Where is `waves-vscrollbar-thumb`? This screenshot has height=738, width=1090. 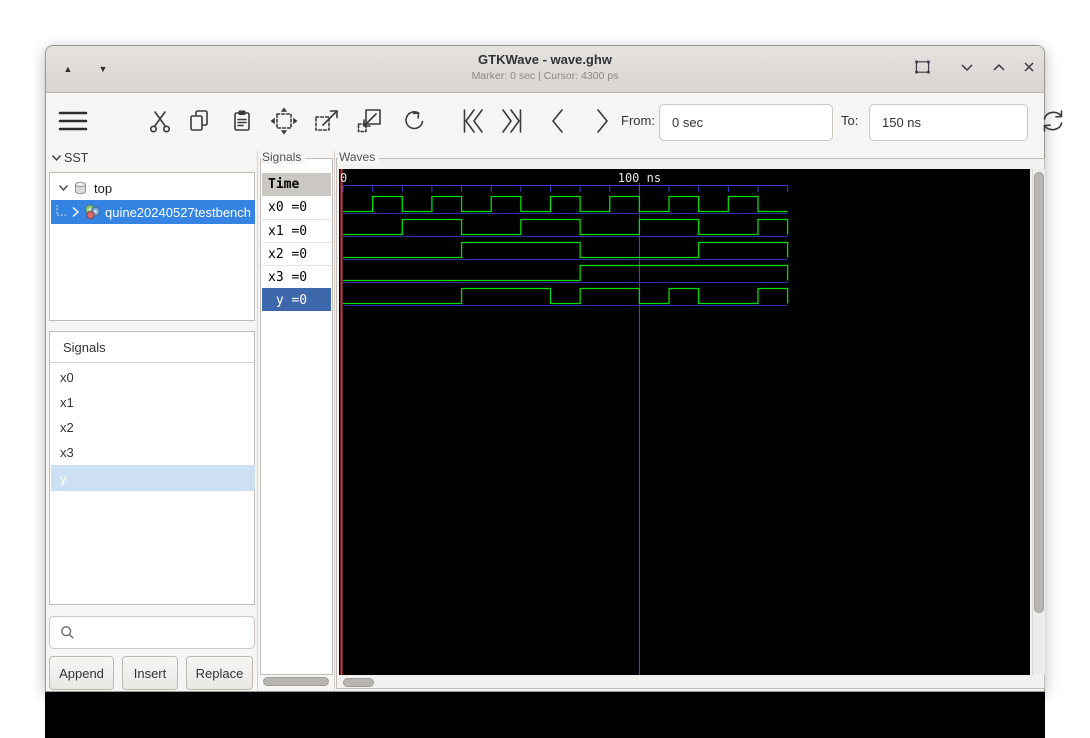
waves-vscrollbar-thumb is located at coordinates (1039, 392).